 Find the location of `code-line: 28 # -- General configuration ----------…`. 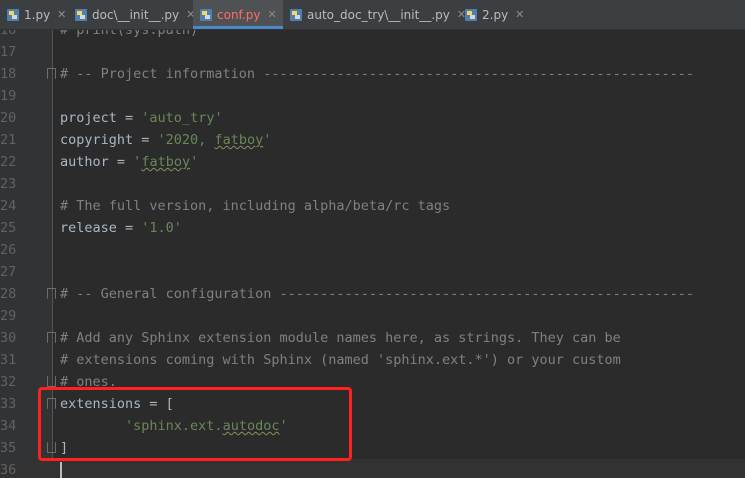

code-line: 28 # -- General configuration ----------… is located at coordinates (347, 294).